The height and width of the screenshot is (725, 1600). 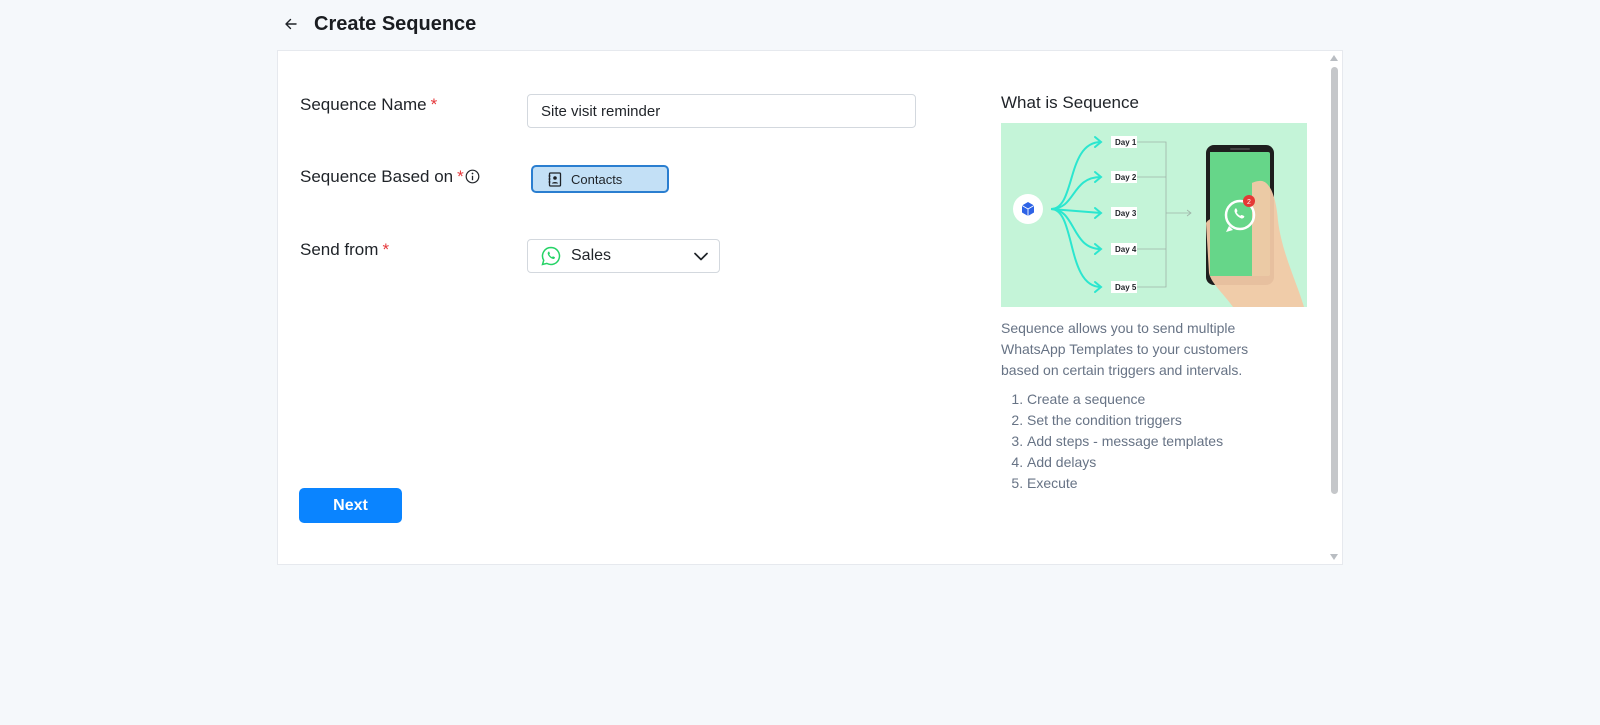 I want to click on contacts-option-chip: Contacts, so click(x=600, y=179).